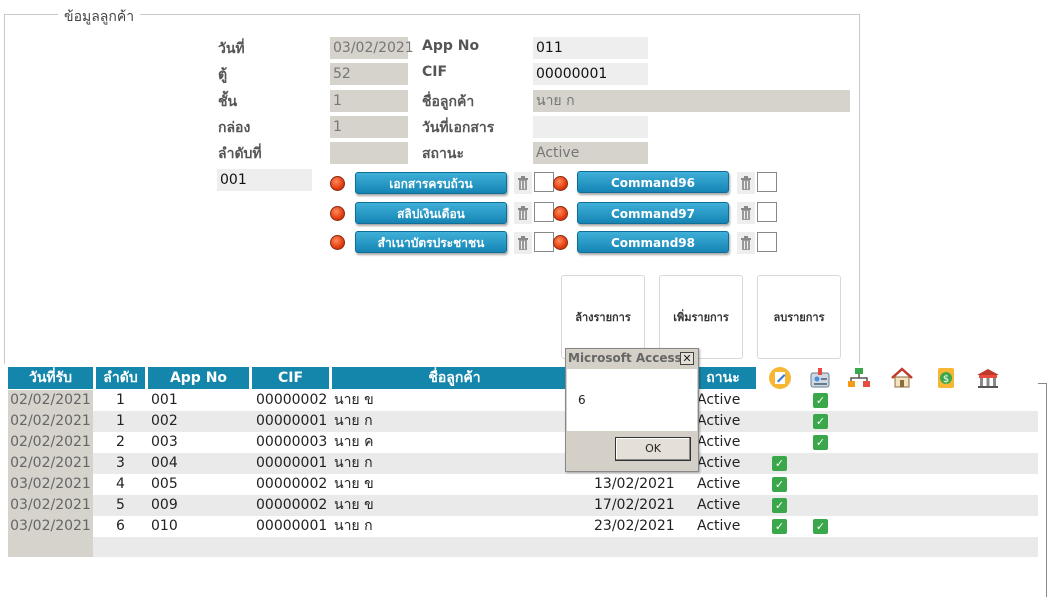 This screenshot has width=1050, height=597. I want to click on cell-doc-date: 17/02/2021, so click(634, 505).